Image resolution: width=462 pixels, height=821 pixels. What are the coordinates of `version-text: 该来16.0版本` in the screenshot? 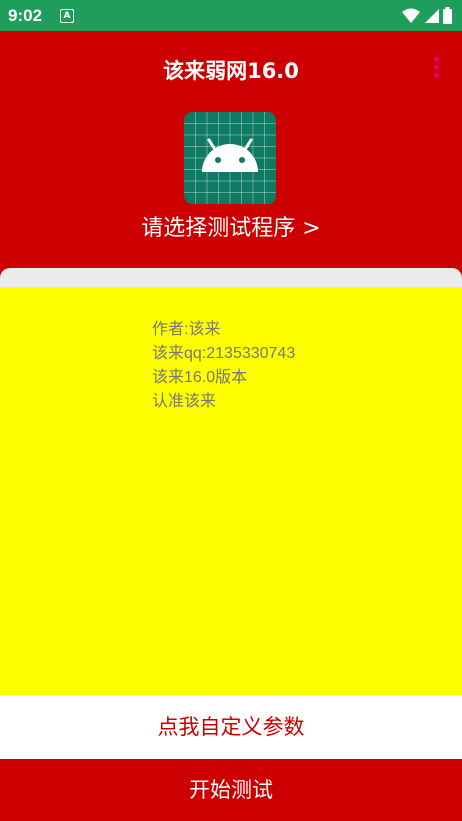 It's located at (200, 377).